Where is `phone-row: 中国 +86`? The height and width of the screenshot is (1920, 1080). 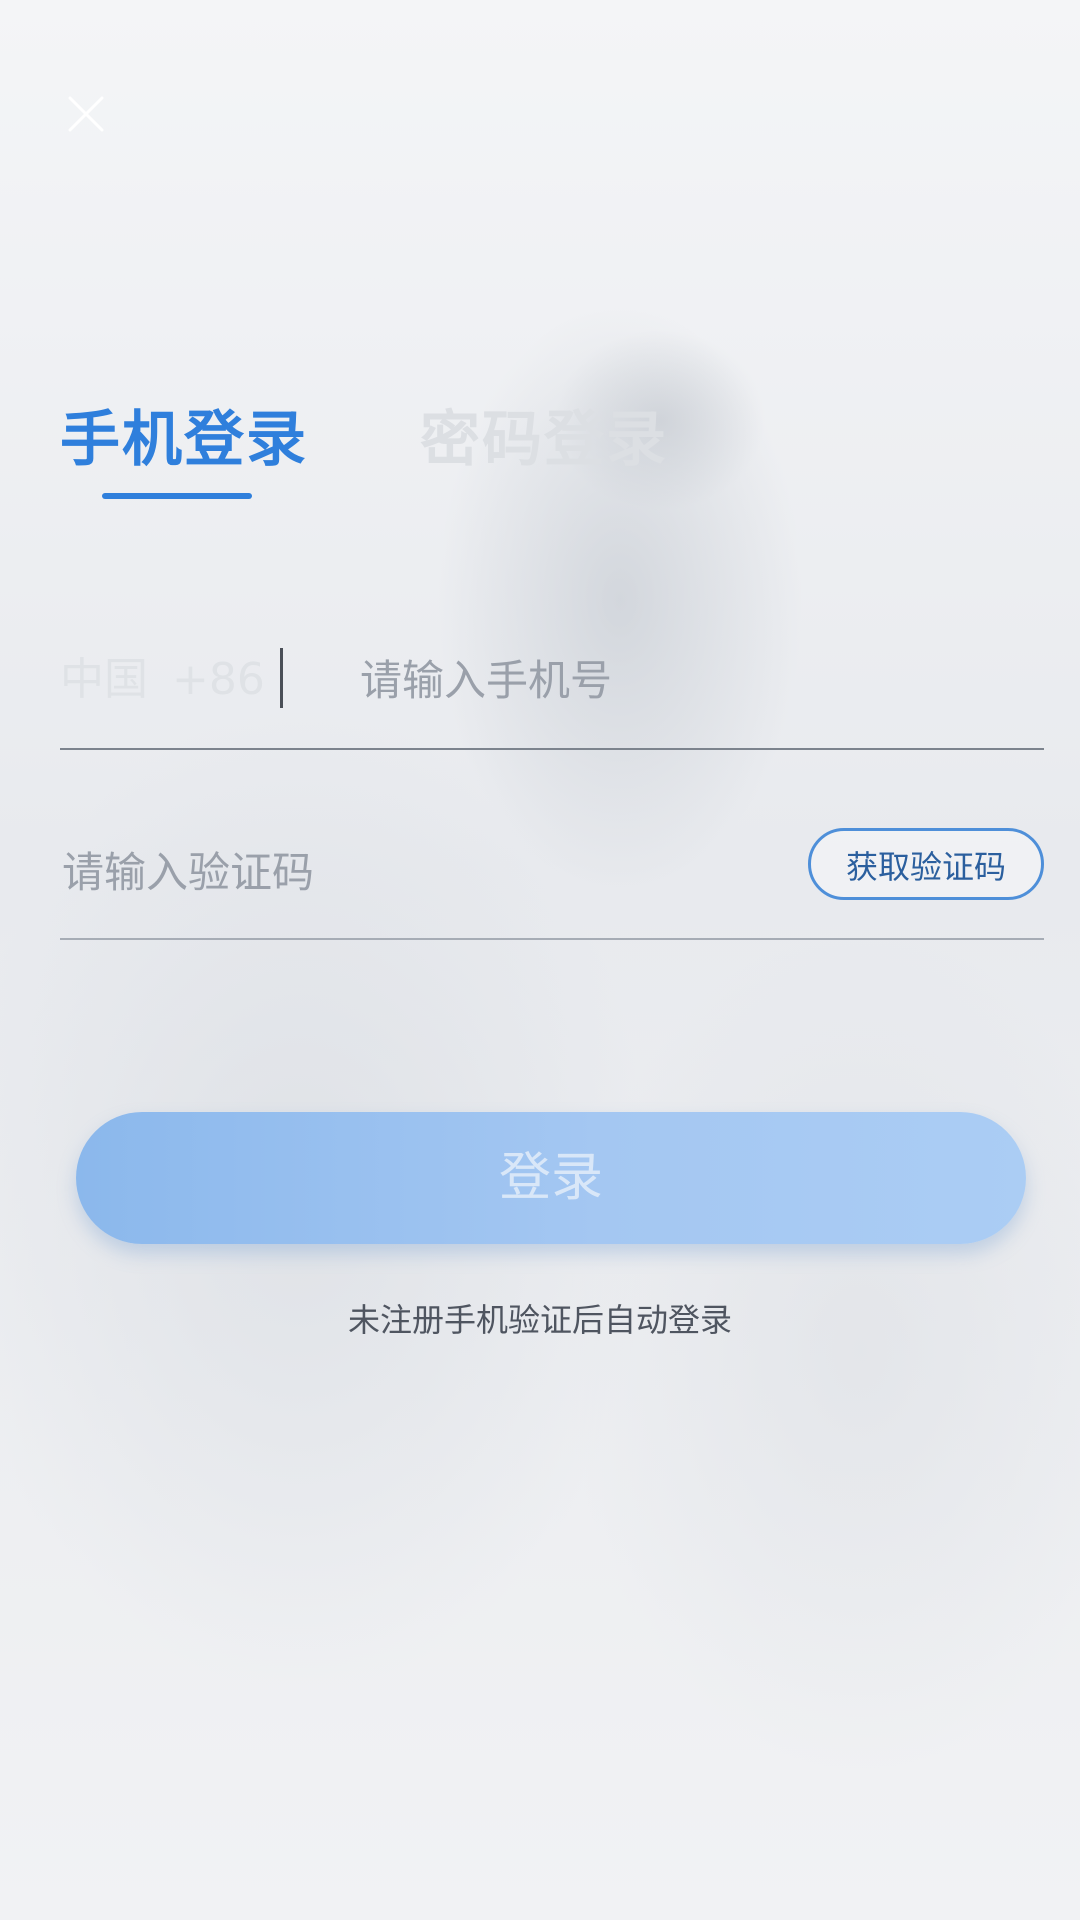 phone-row: 中国 +86 is located at coordinates (552, 690).